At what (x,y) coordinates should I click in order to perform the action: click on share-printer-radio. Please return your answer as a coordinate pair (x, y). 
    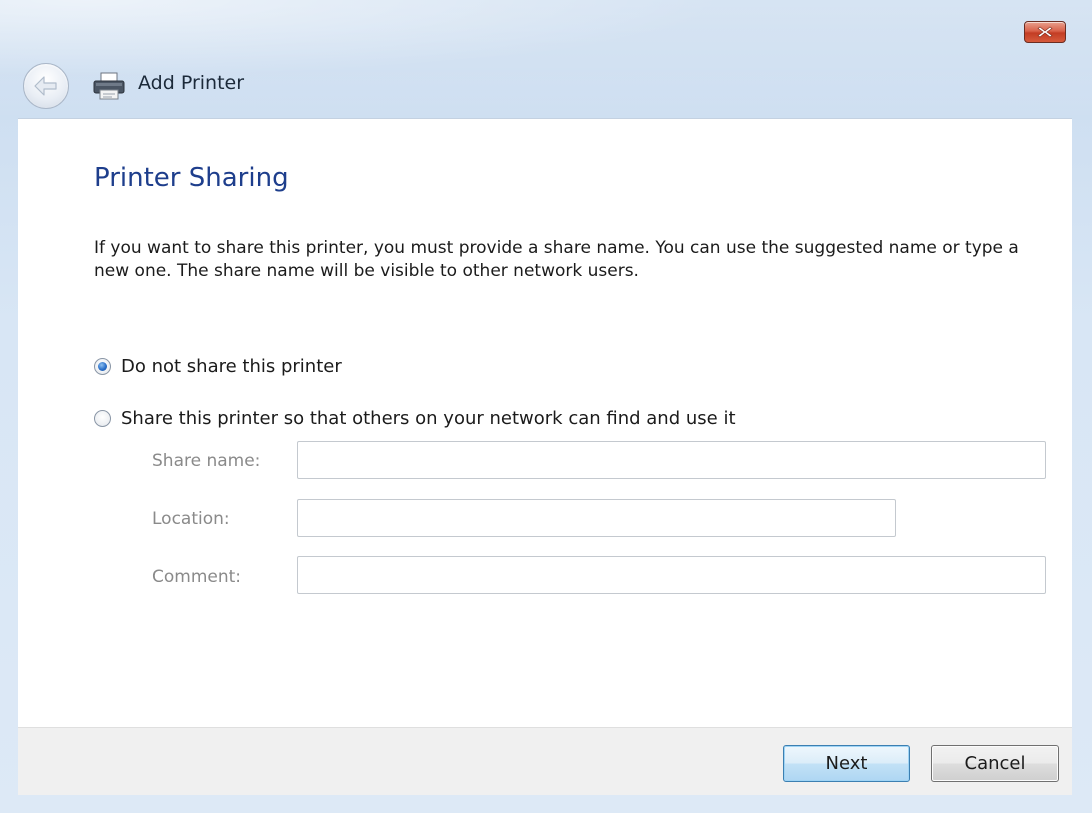
    Looking at the image, I should click on (102, 418).